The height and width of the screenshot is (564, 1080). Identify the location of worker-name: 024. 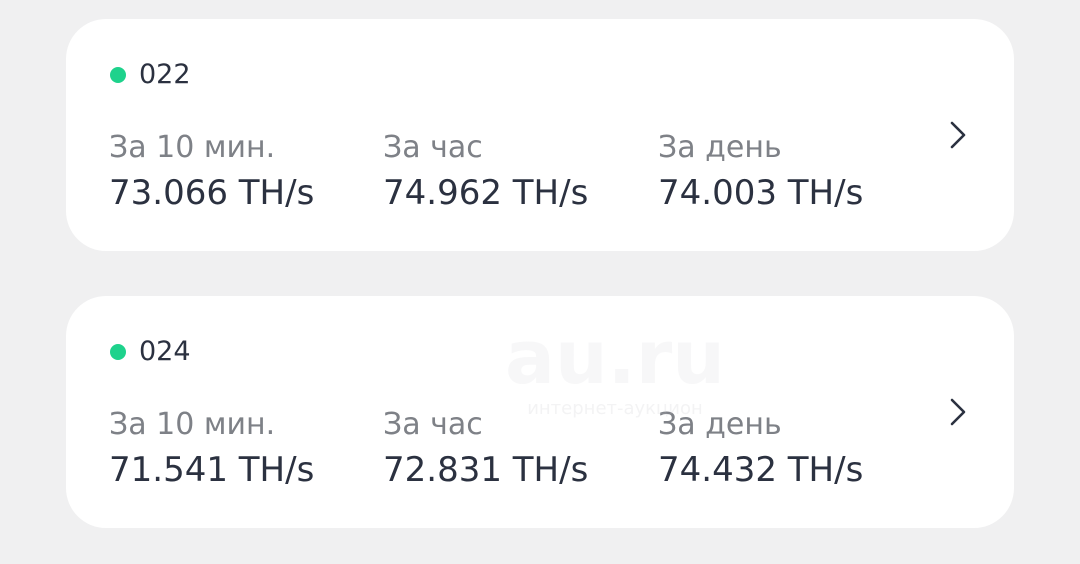
(165, 351).